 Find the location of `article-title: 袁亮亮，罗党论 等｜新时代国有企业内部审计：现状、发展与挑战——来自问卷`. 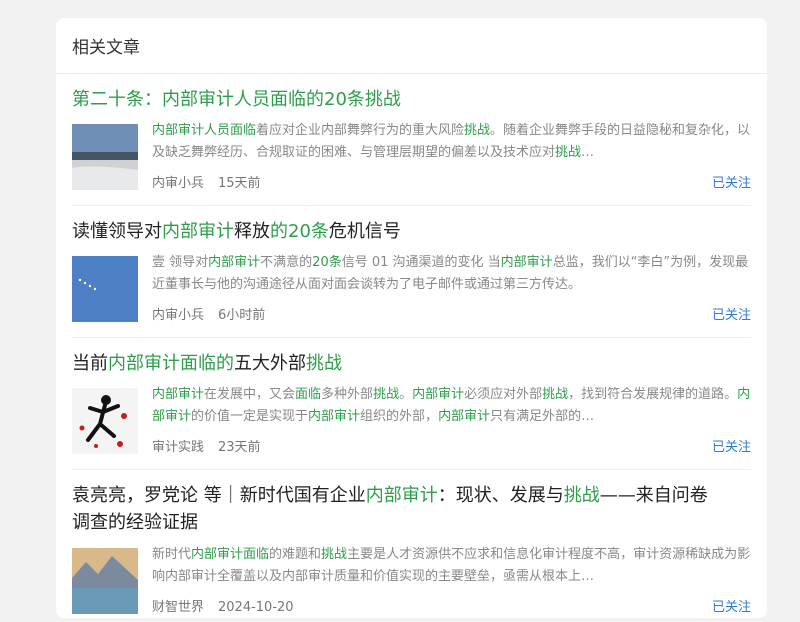

article-title: 袁亮亮，罗党论 等｜新时代国有企业内部审计：现状、发展与挑战——来自问卷 is located at coordinates (411, 495).